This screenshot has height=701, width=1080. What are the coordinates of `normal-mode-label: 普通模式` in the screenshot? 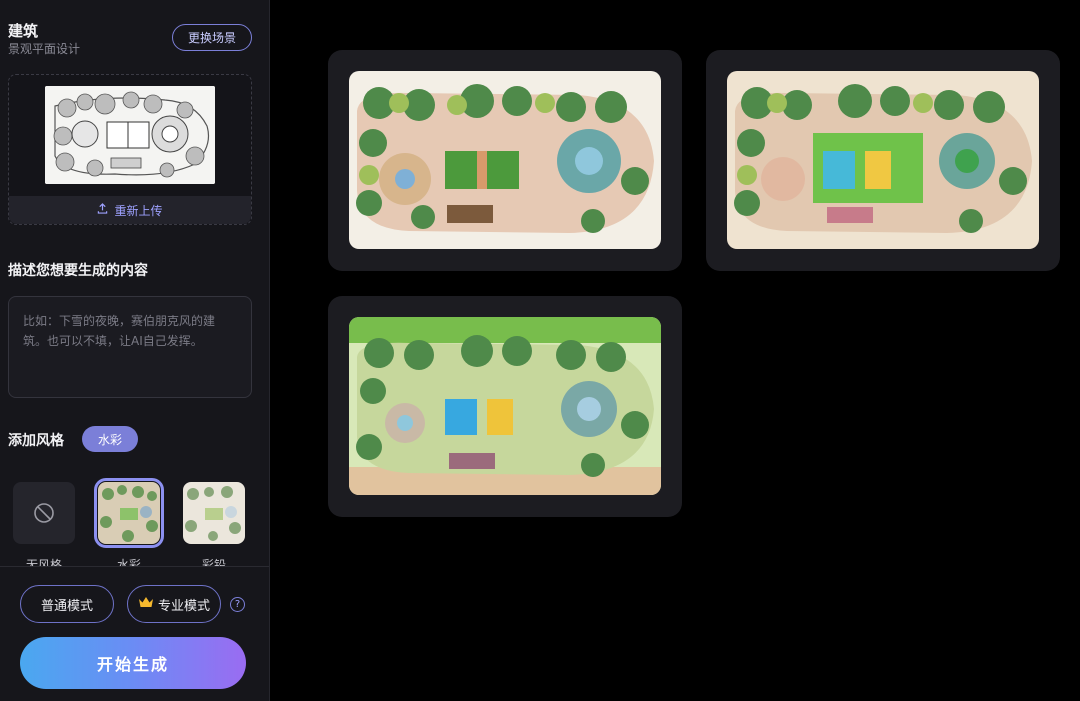 It's located at (66, 606).